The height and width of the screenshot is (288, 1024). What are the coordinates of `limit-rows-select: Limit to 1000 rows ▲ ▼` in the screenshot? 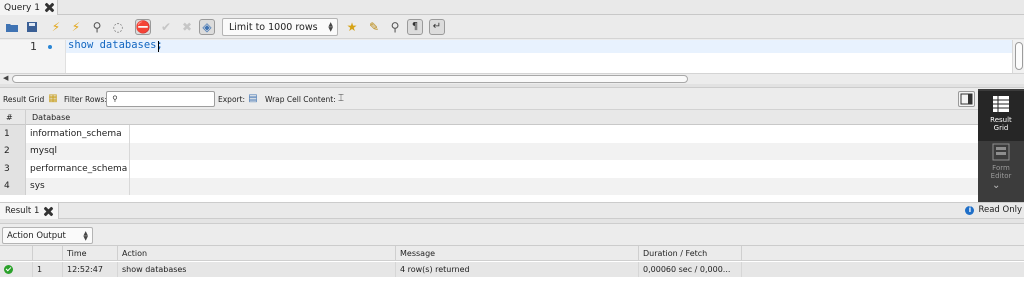 It's located at (280, 27).